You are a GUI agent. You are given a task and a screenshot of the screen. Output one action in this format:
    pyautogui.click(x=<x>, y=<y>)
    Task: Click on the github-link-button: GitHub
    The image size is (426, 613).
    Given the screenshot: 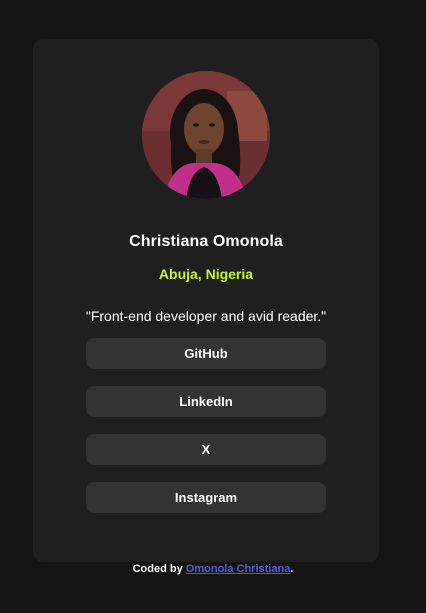 What is the action you would take?
    pyautogui.click(x=206, y=353)
    